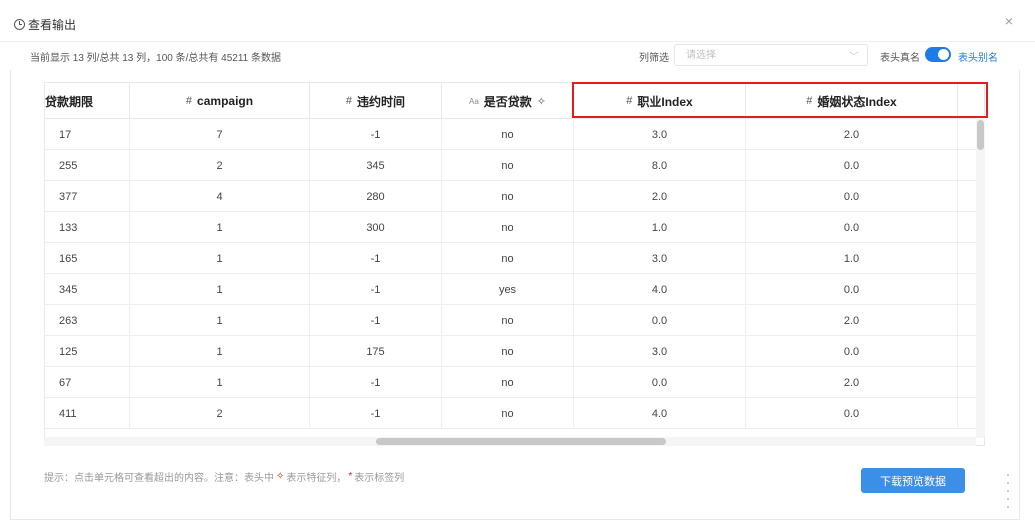 This screenshot has height=530, width=1035. Describe the element at coordinates (376, 165) in the screenshot. I see `cell-default-time: 345` at that location.